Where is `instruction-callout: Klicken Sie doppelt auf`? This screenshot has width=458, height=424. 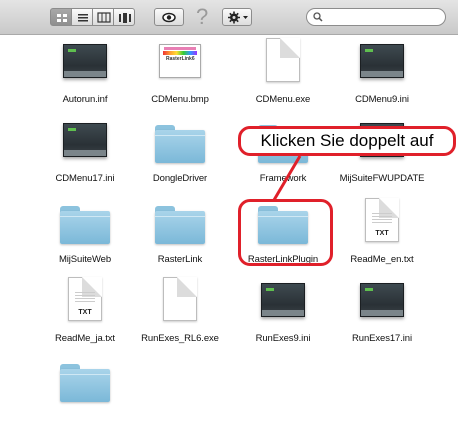
instruction-callout: Klicken Sie doppelt auf is located at coordinates (347, 141).